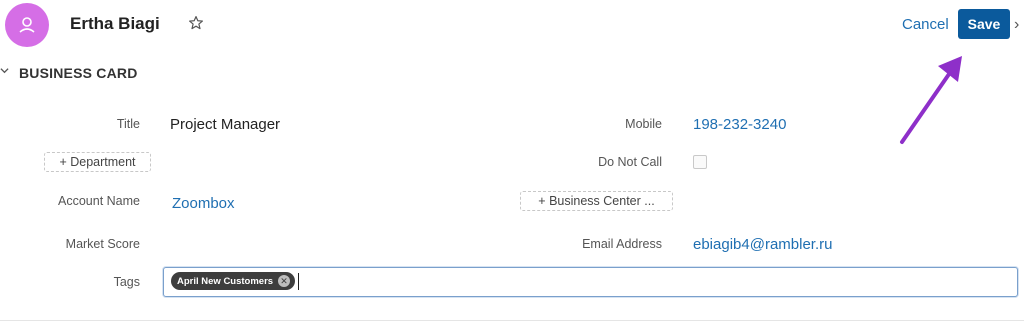  Describe the element at coordinates (203, 203) in the screenshot. I see `account-name-link: Zoombox` at that location.